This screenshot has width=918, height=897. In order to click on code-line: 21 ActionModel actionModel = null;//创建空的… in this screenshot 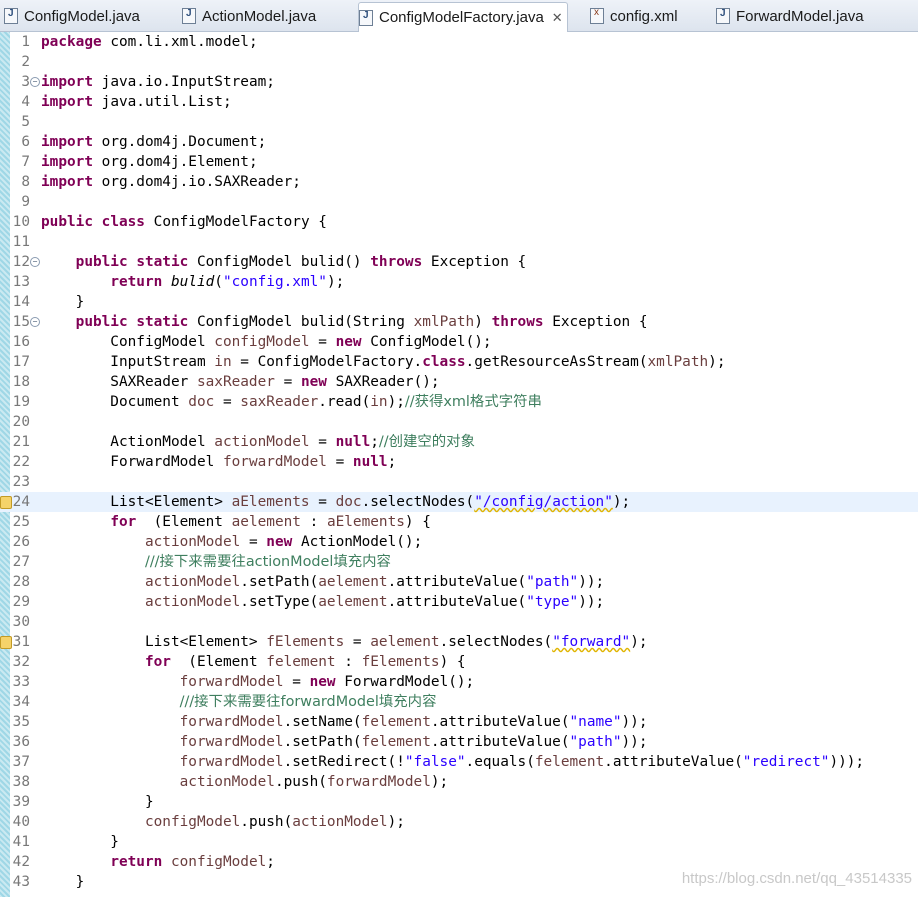, I will do `click(459, 442)`.